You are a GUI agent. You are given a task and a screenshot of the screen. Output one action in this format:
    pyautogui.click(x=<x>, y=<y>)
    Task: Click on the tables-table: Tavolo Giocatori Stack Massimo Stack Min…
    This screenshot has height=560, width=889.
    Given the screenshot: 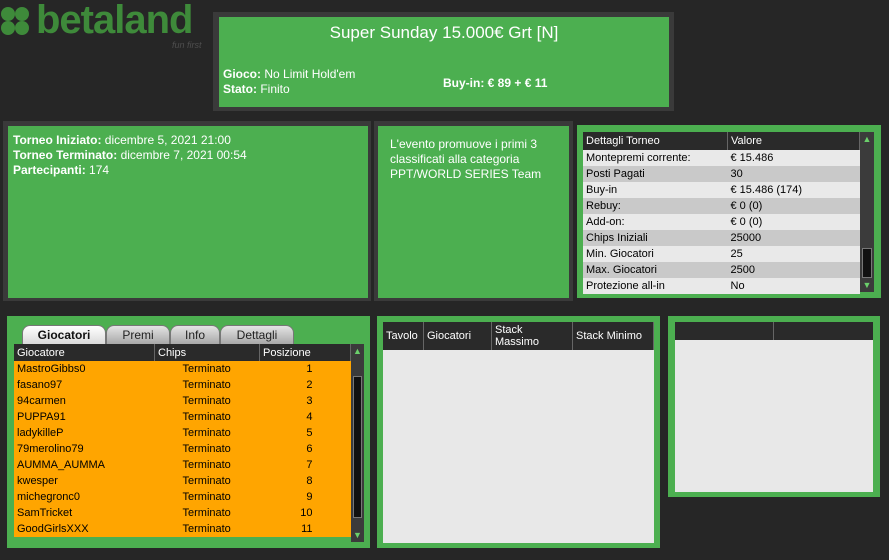 What is the action you would take?
    pyautogui.click(x=518, y=336)
    